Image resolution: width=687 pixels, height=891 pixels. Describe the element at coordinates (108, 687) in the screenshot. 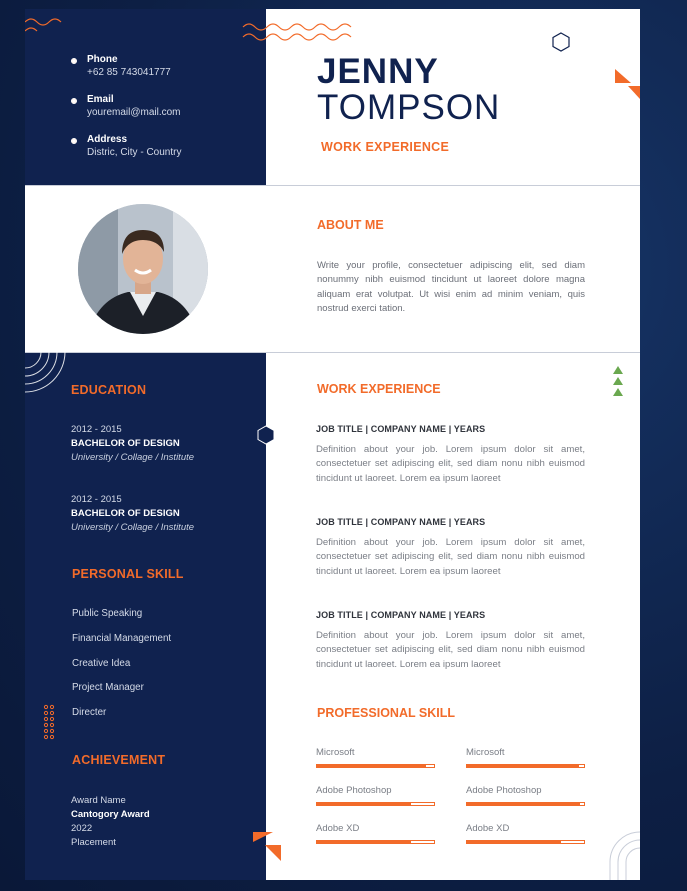

I see `list-item: Project Manager` at that location.